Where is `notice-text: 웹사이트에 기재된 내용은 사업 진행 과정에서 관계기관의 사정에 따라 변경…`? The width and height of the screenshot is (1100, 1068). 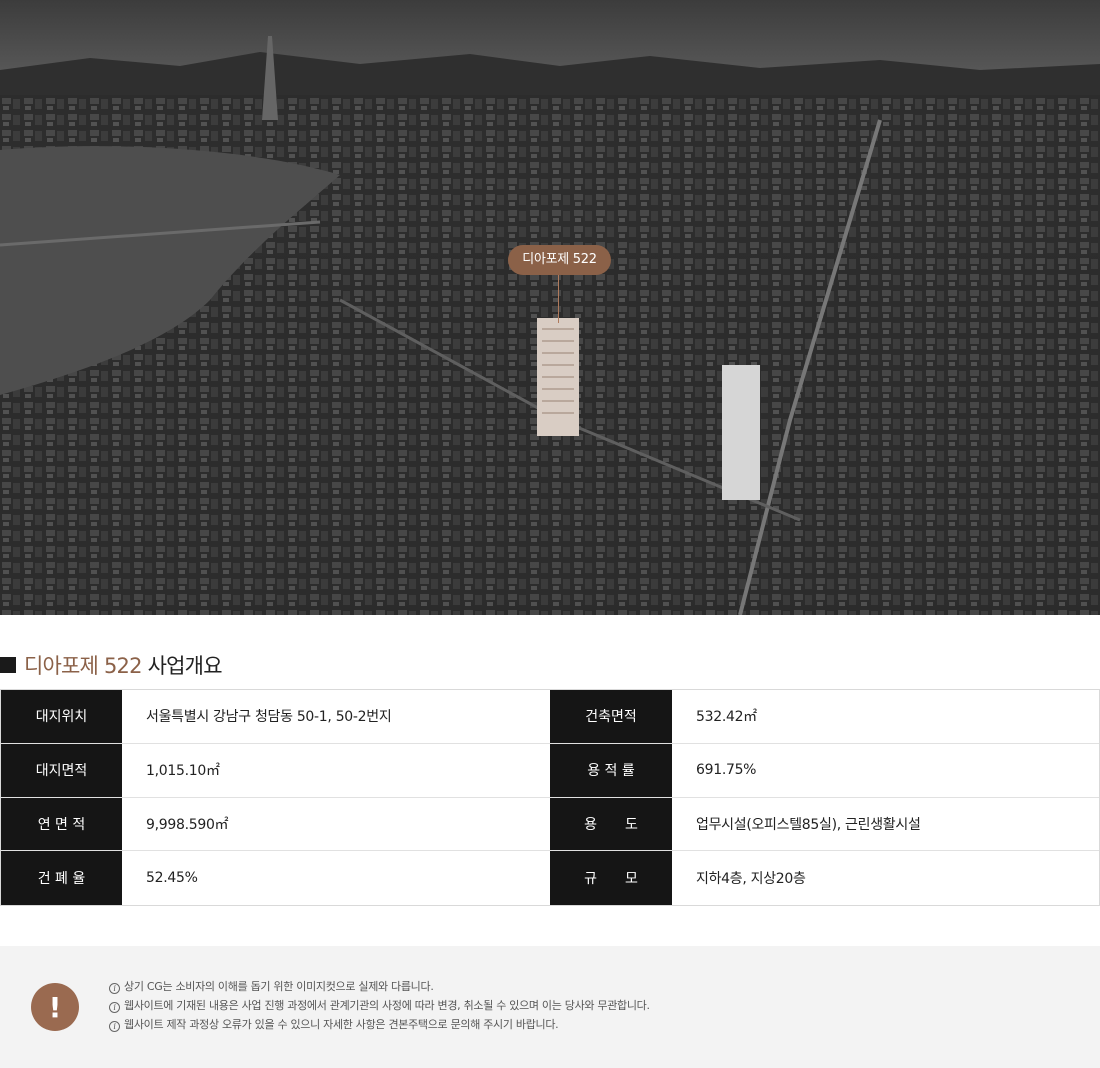 notice-text: 웹사이트에 기재된 내용은 사업 진행 과정에서 관계기관의 사정에 따라 변경… is located at coordinates (387, 1005).